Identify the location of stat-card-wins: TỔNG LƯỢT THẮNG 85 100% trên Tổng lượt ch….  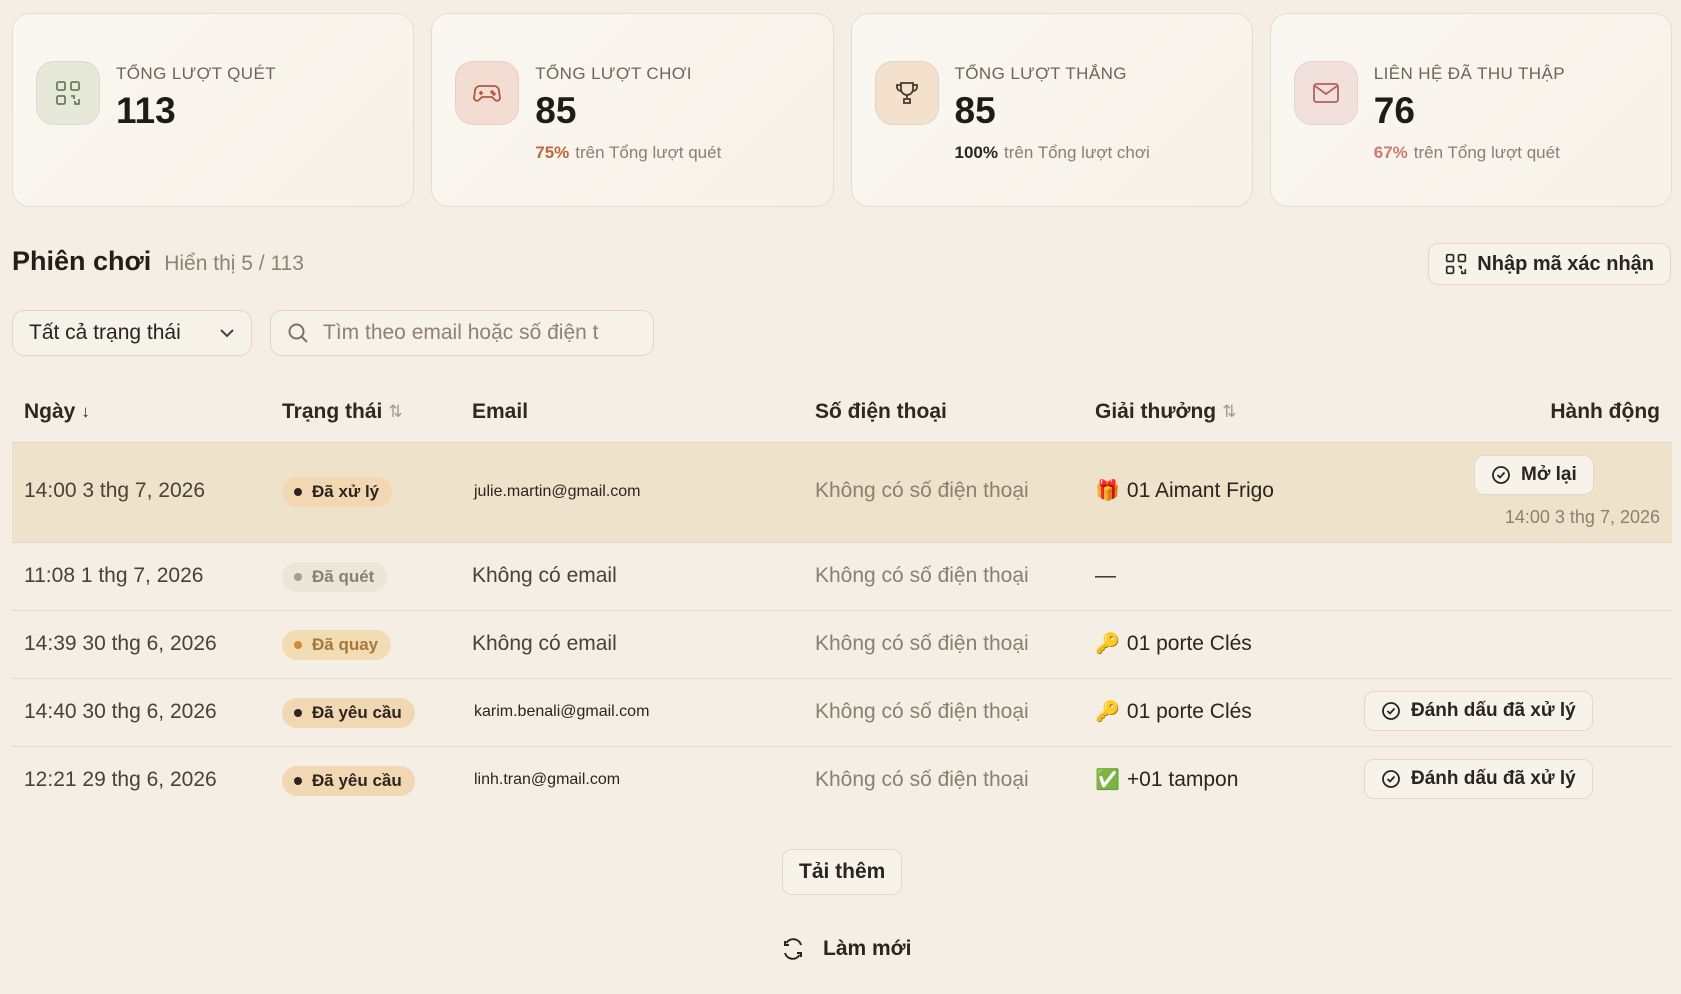
(1051, 110).